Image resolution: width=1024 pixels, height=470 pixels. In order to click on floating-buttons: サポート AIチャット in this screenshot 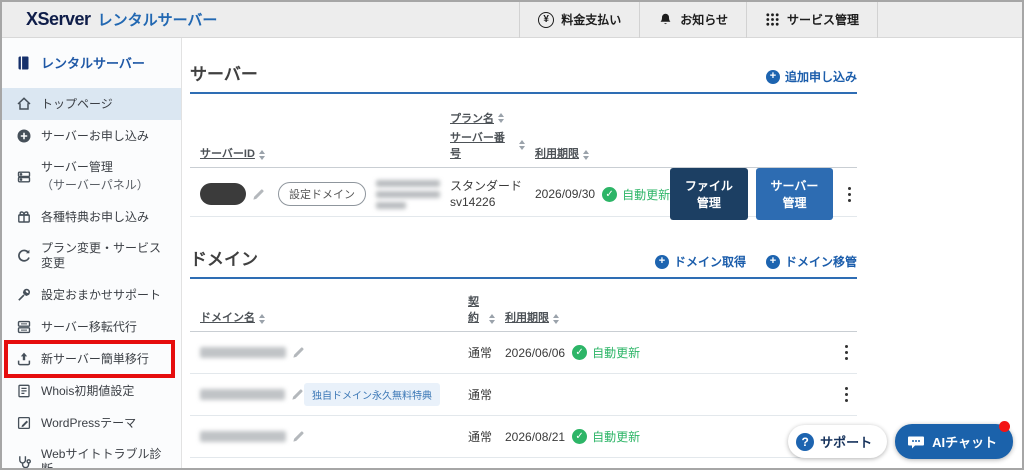, I will do `click(900, 440)`.